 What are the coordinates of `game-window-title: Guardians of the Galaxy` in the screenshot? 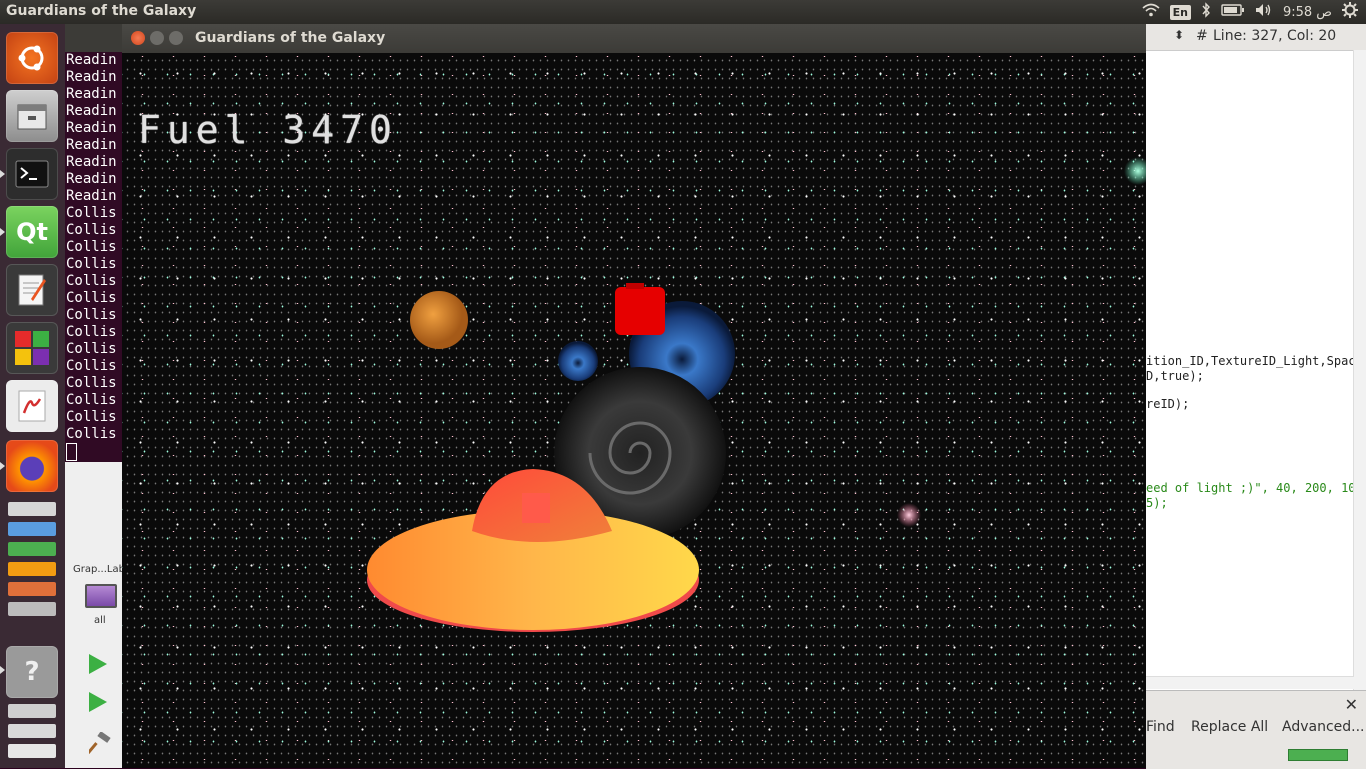 It's located at (290, 38).